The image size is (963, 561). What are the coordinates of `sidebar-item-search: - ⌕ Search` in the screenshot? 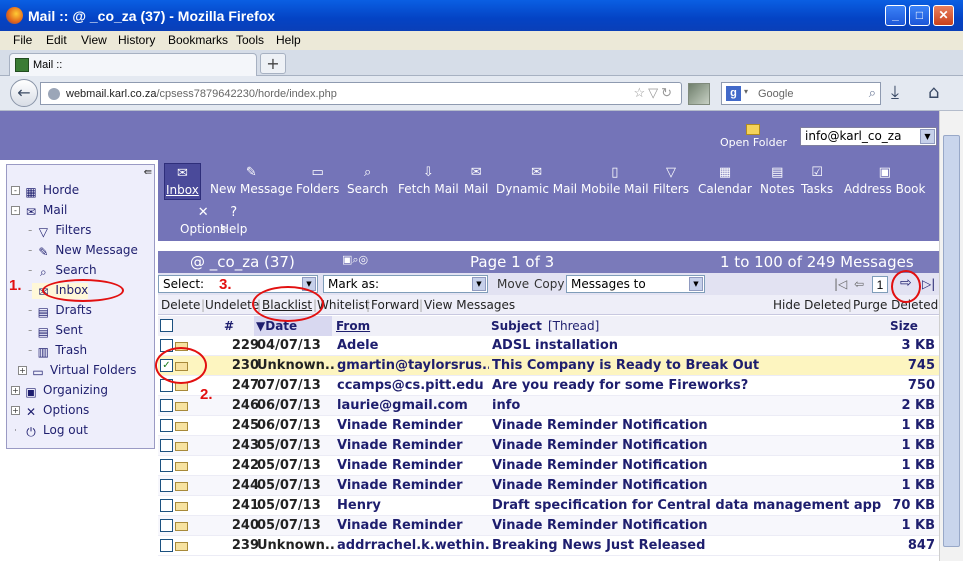 It's located at (62, 271).